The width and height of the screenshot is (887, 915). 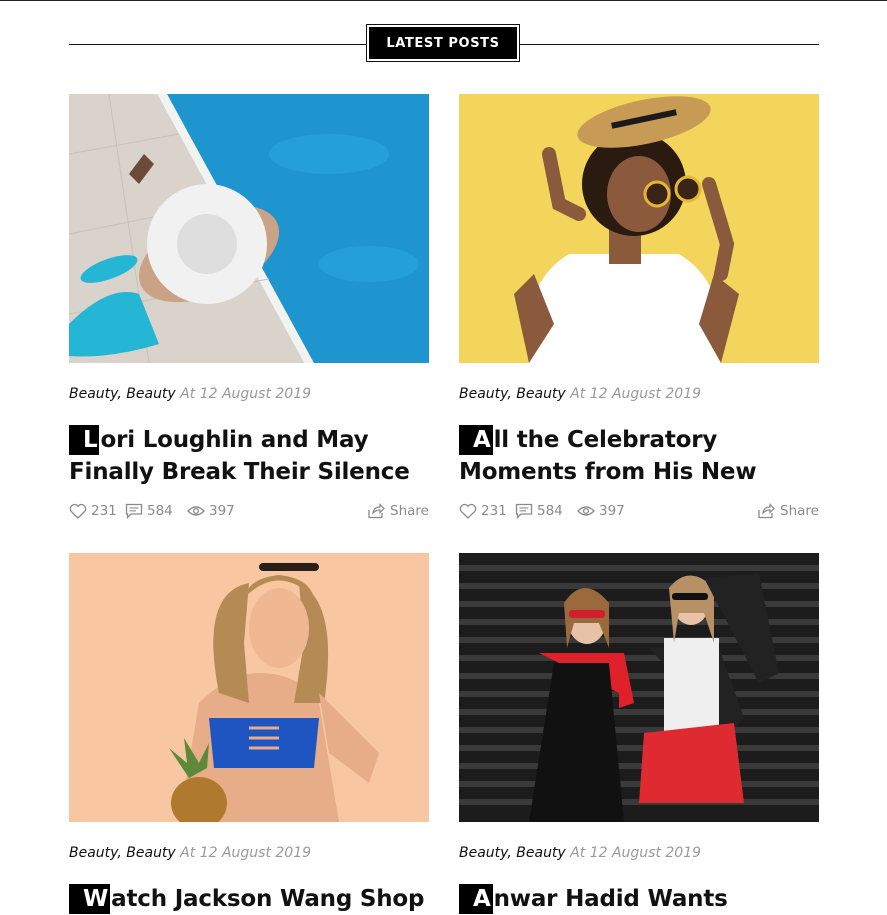 I want to click on section-title: LATEST POSTS, so click(x=443, y=43).